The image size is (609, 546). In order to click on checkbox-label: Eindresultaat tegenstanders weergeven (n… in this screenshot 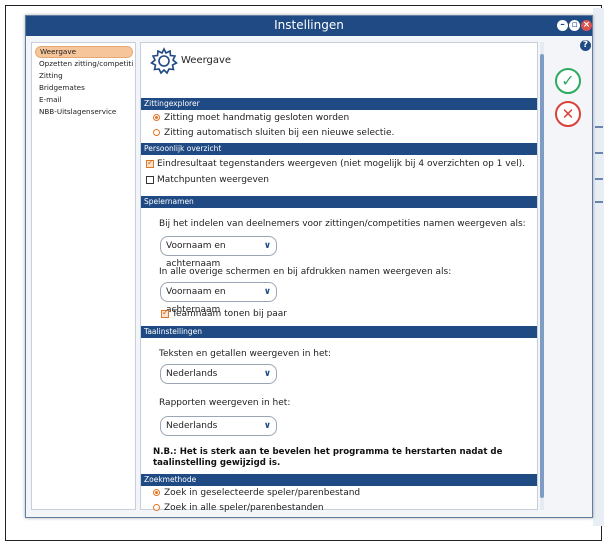, I will do `click(341, 164)`.